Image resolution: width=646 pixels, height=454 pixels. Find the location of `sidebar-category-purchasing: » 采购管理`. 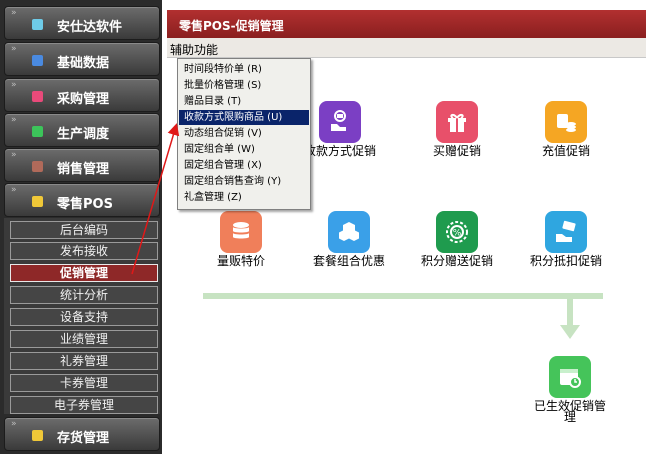

sidebar-category-purchasing: » 采购管理 is located at coordinates (82, 95).